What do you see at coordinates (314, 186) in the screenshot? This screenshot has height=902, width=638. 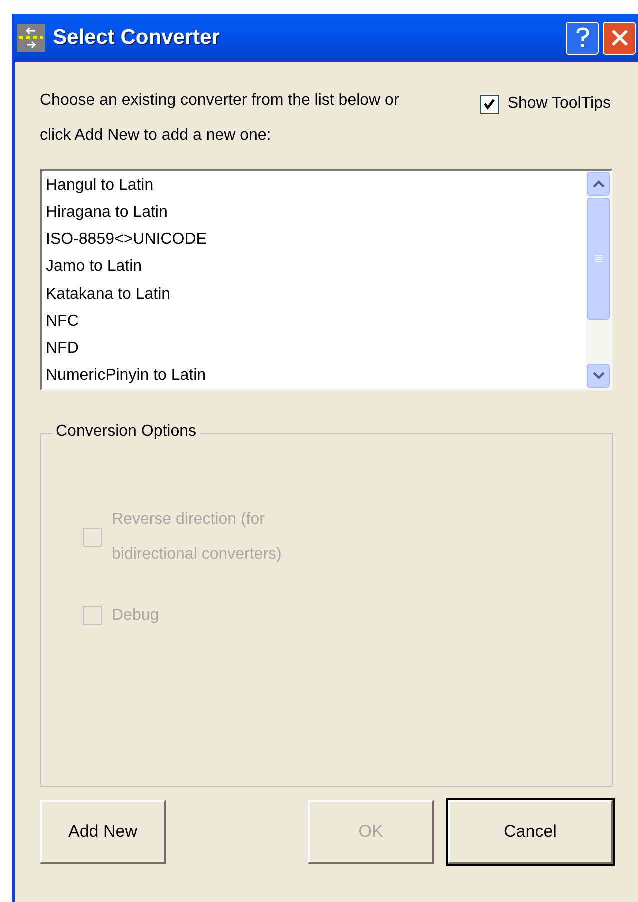 I see `list-item: Hangul to Latin` at bounding box center [314, 186].